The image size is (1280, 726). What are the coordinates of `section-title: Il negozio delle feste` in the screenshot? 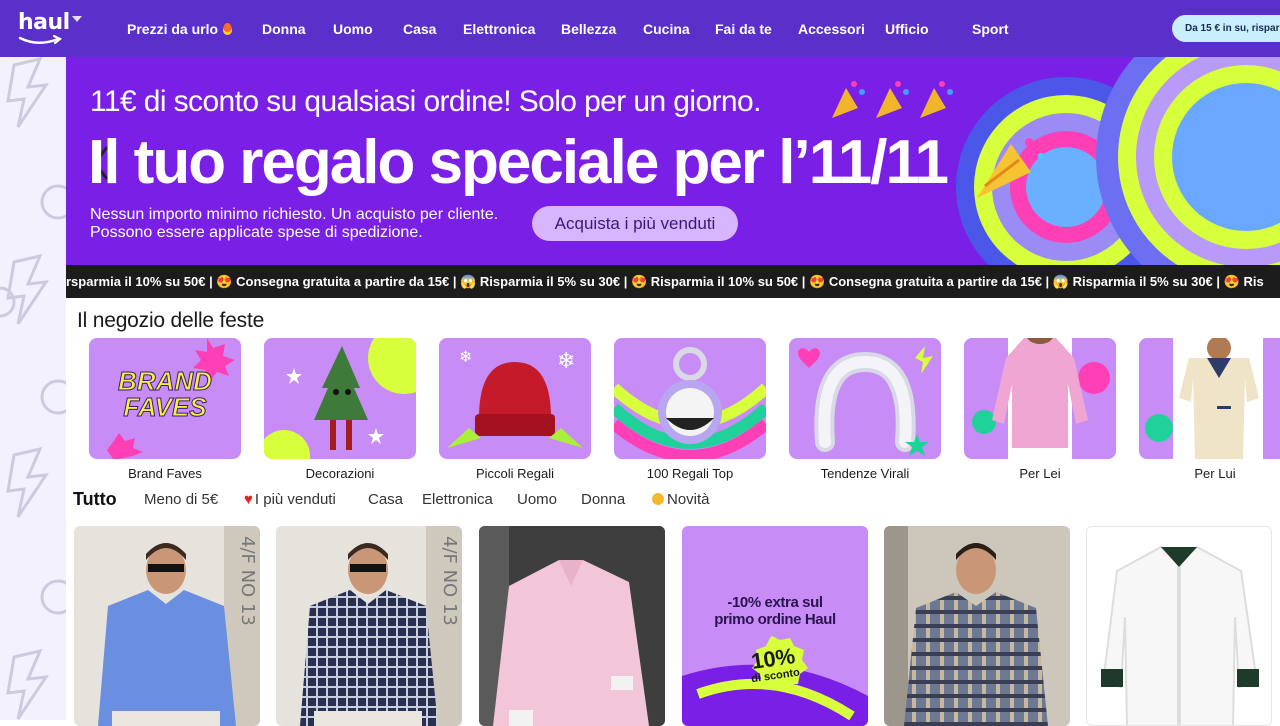 It's located at (171, 320).